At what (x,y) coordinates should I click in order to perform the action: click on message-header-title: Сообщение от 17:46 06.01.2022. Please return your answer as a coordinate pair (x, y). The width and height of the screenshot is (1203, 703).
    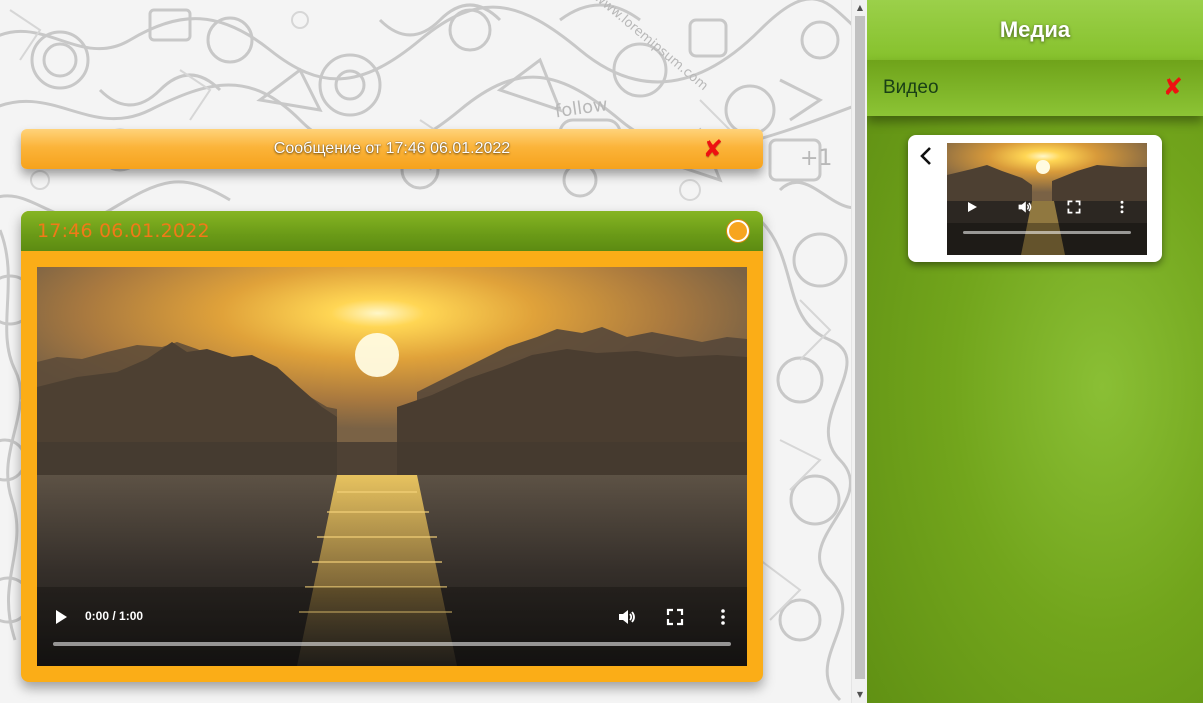
    Looking at the image, I should click on (392, 148).